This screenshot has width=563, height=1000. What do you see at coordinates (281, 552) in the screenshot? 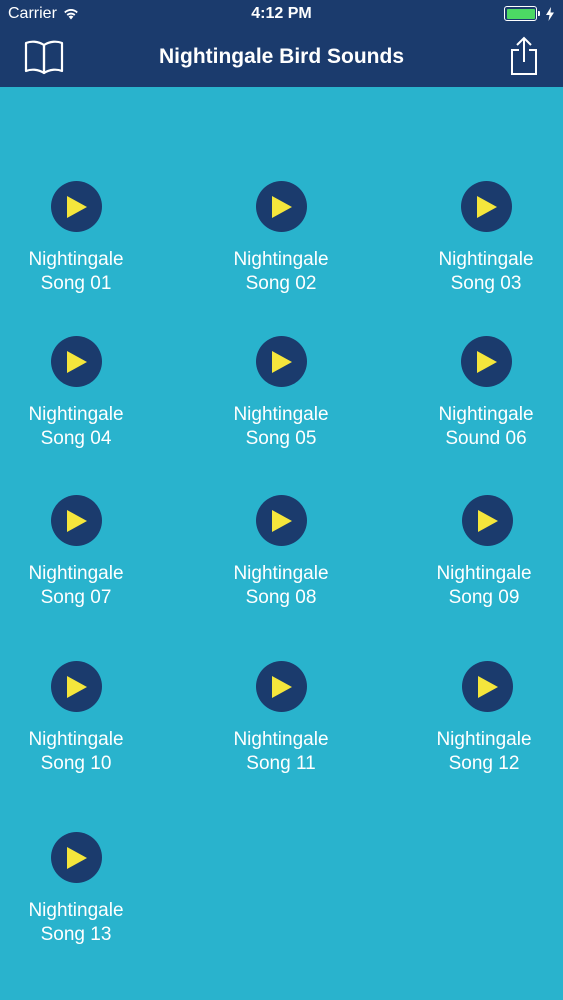
I see `sound-item-08: Nightingale Song 08` at bounding box center [281, 552].